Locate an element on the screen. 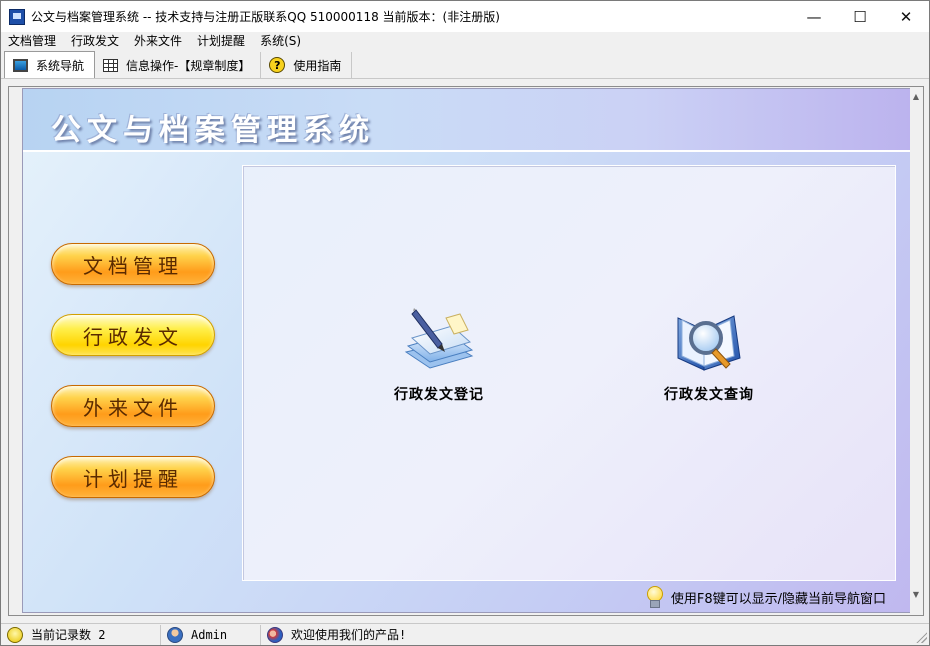  menu-plan-reminder: 计划提醒 is located at coordinates (221, 41).